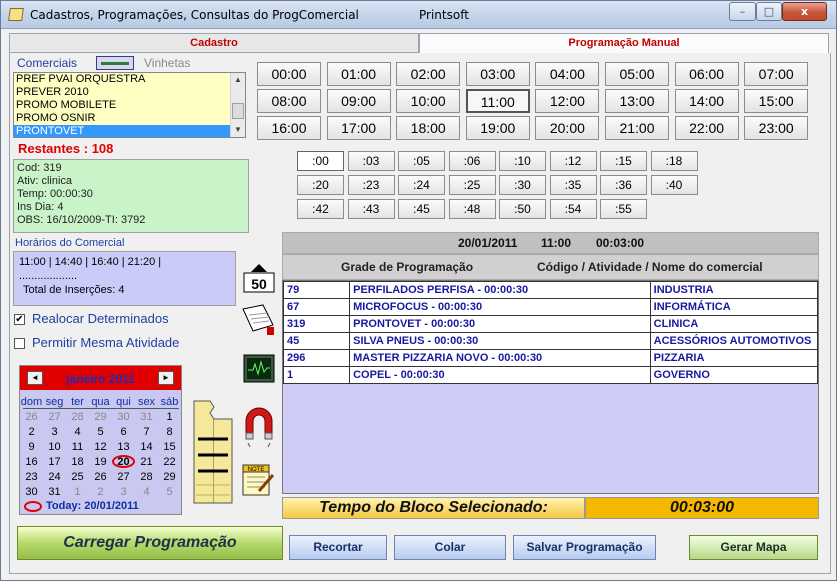 This screenshot has width=837, height=581. I want to click on calendar-day: 23, so click(31, 477).